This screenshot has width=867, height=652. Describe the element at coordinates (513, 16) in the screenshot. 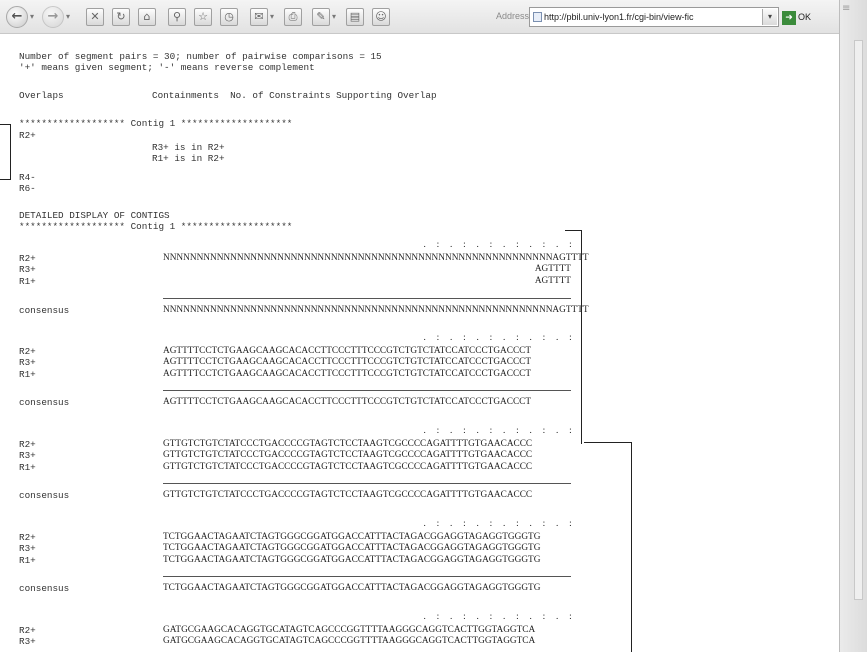

I see `address-label: Address` at that location.